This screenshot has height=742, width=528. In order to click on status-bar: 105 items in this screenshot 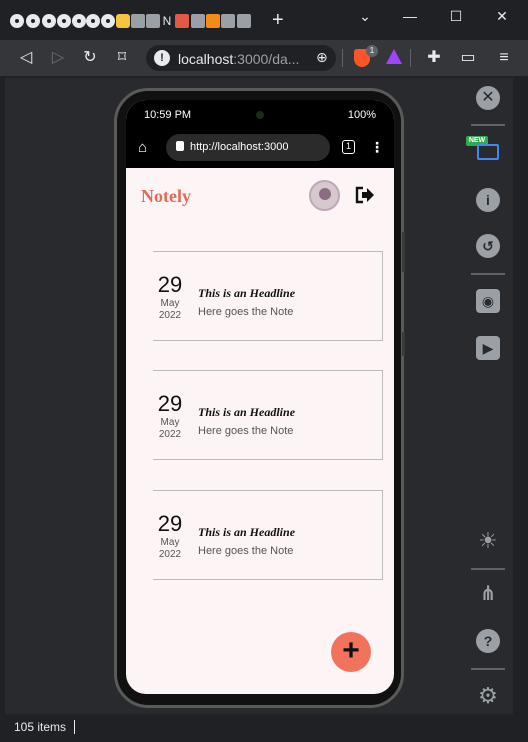, I will do `click(264, 728)`.